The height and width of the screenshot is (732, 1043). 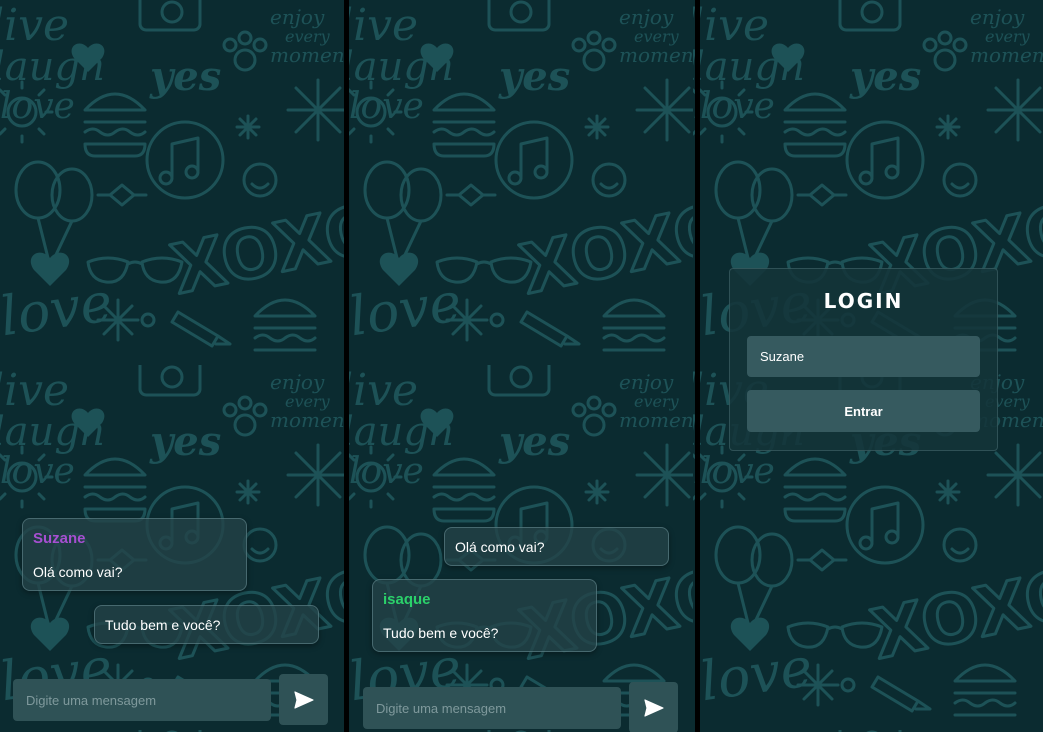 I want to click on message-bubble-sent: Olá como vai?, so click(x=556, y=546).